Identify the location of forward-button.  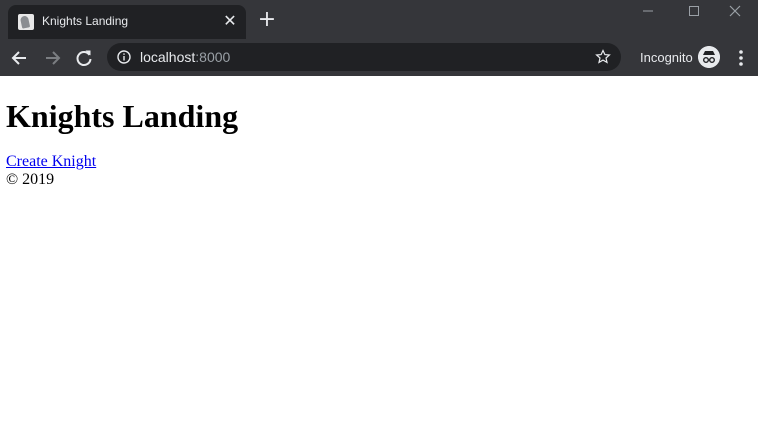
(52, 58).